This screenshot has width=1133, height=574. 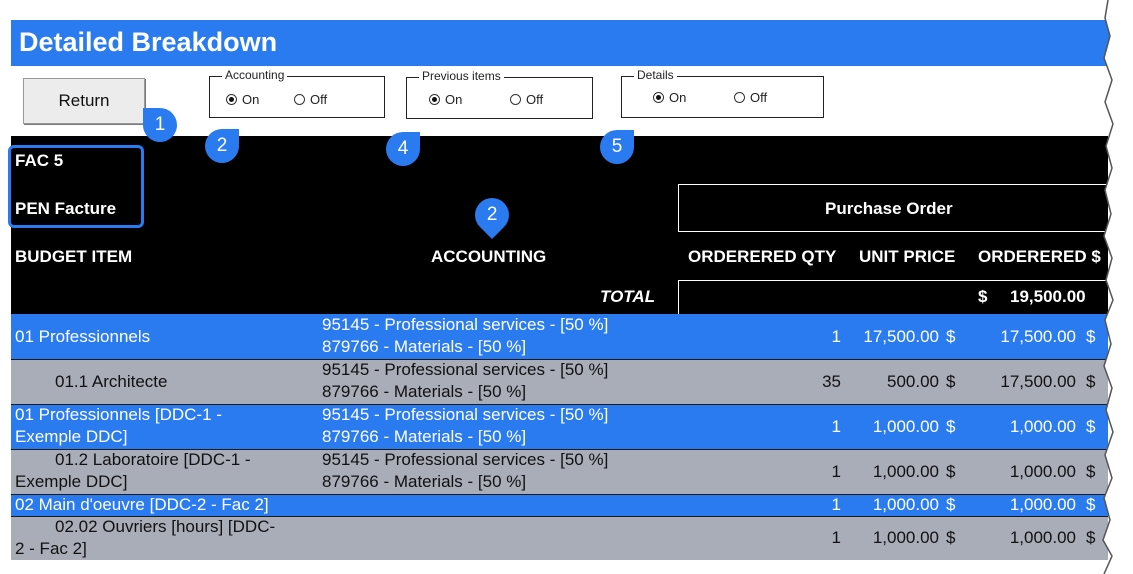 What do you see at coordinates (722, 93) in the screenshot?
I see `details-toggle-group: Details On Off` at bounding box center [722, 93].